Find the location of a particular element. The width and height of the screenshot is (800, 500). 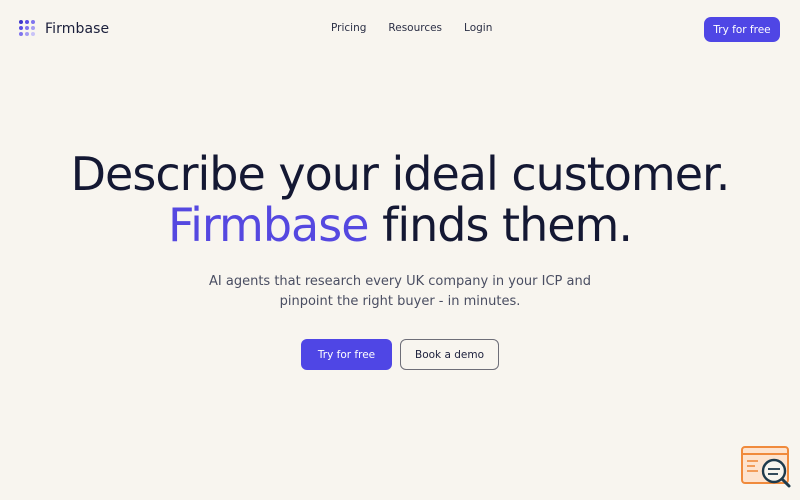

hero-headline-accent: Firmbase is located at coordinates (268, 225).